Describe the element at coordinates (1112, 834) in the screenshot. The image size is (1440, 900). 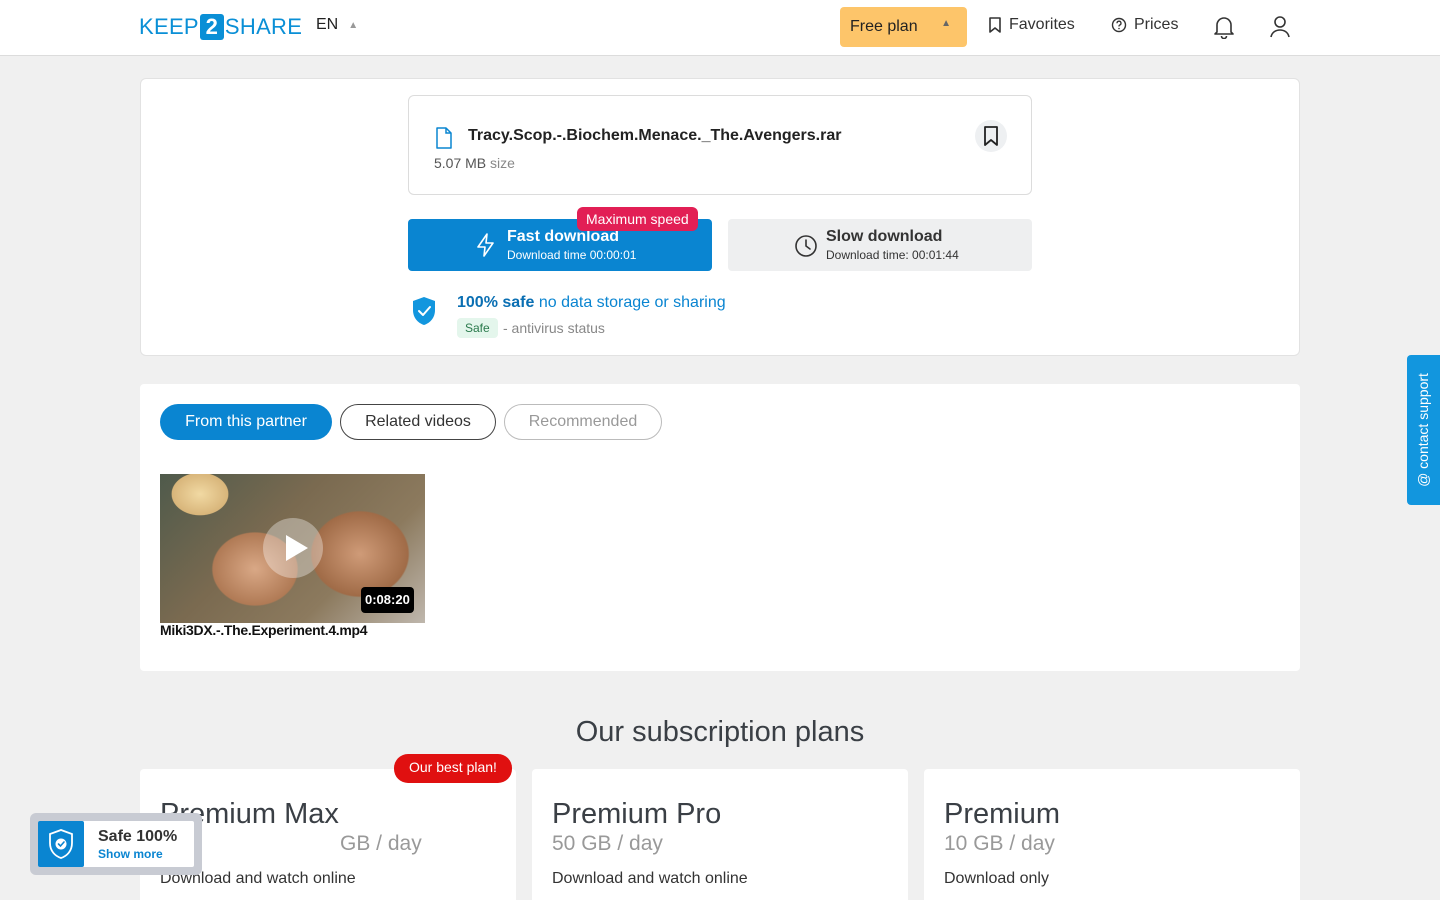
I see `plan-card-premium: Premium 10 GB / day Download only` at that location.